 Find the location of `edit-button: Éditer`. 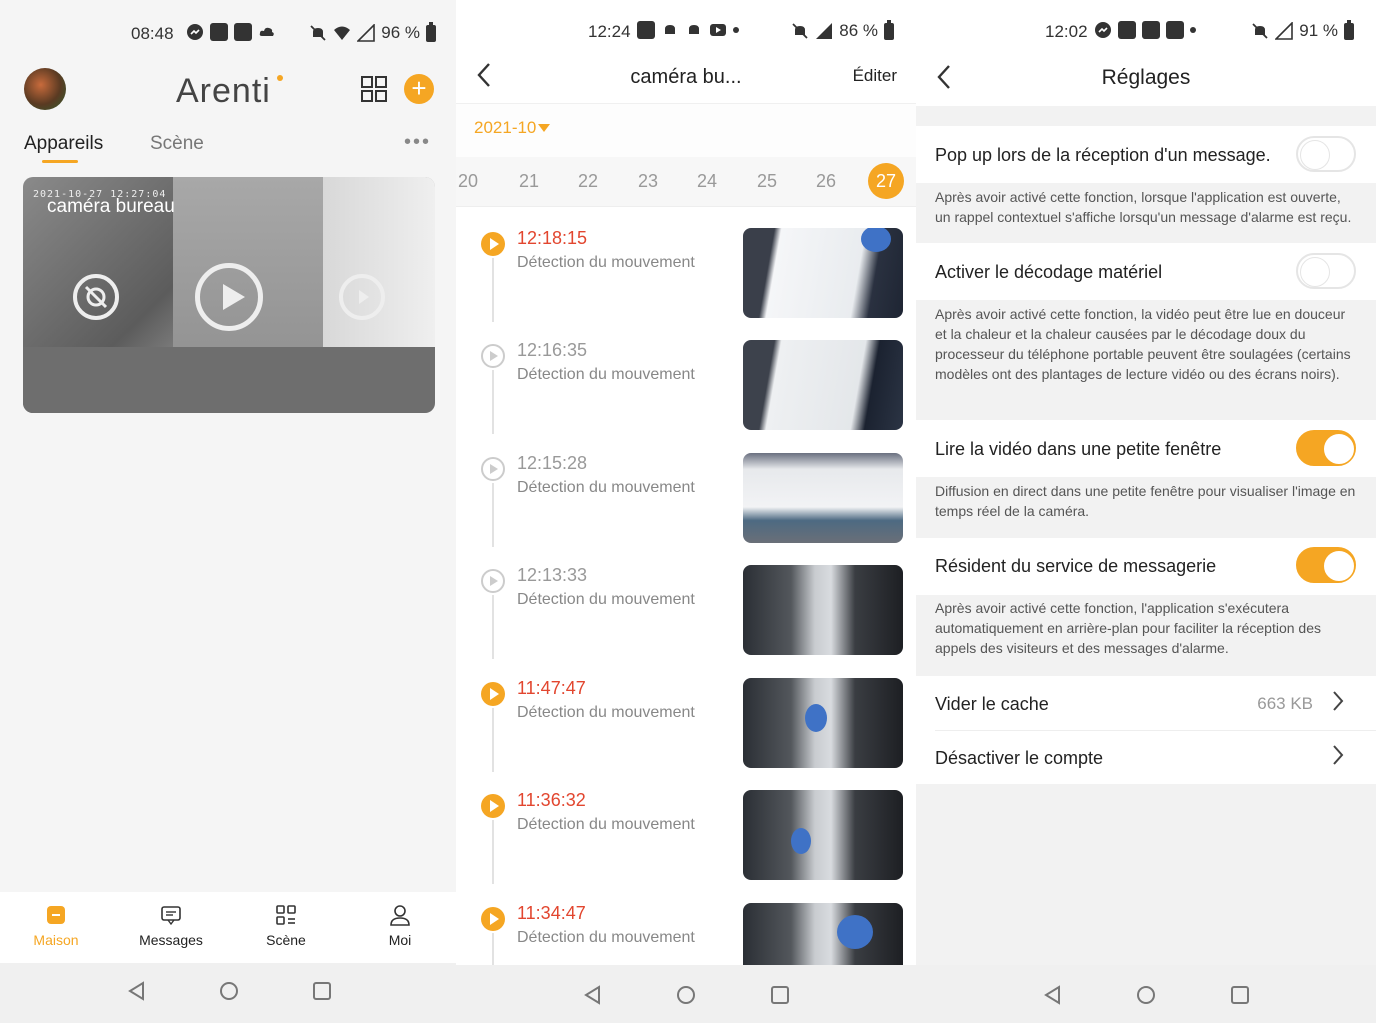

edit-button: Éditer is located at coordinates (875, 76).